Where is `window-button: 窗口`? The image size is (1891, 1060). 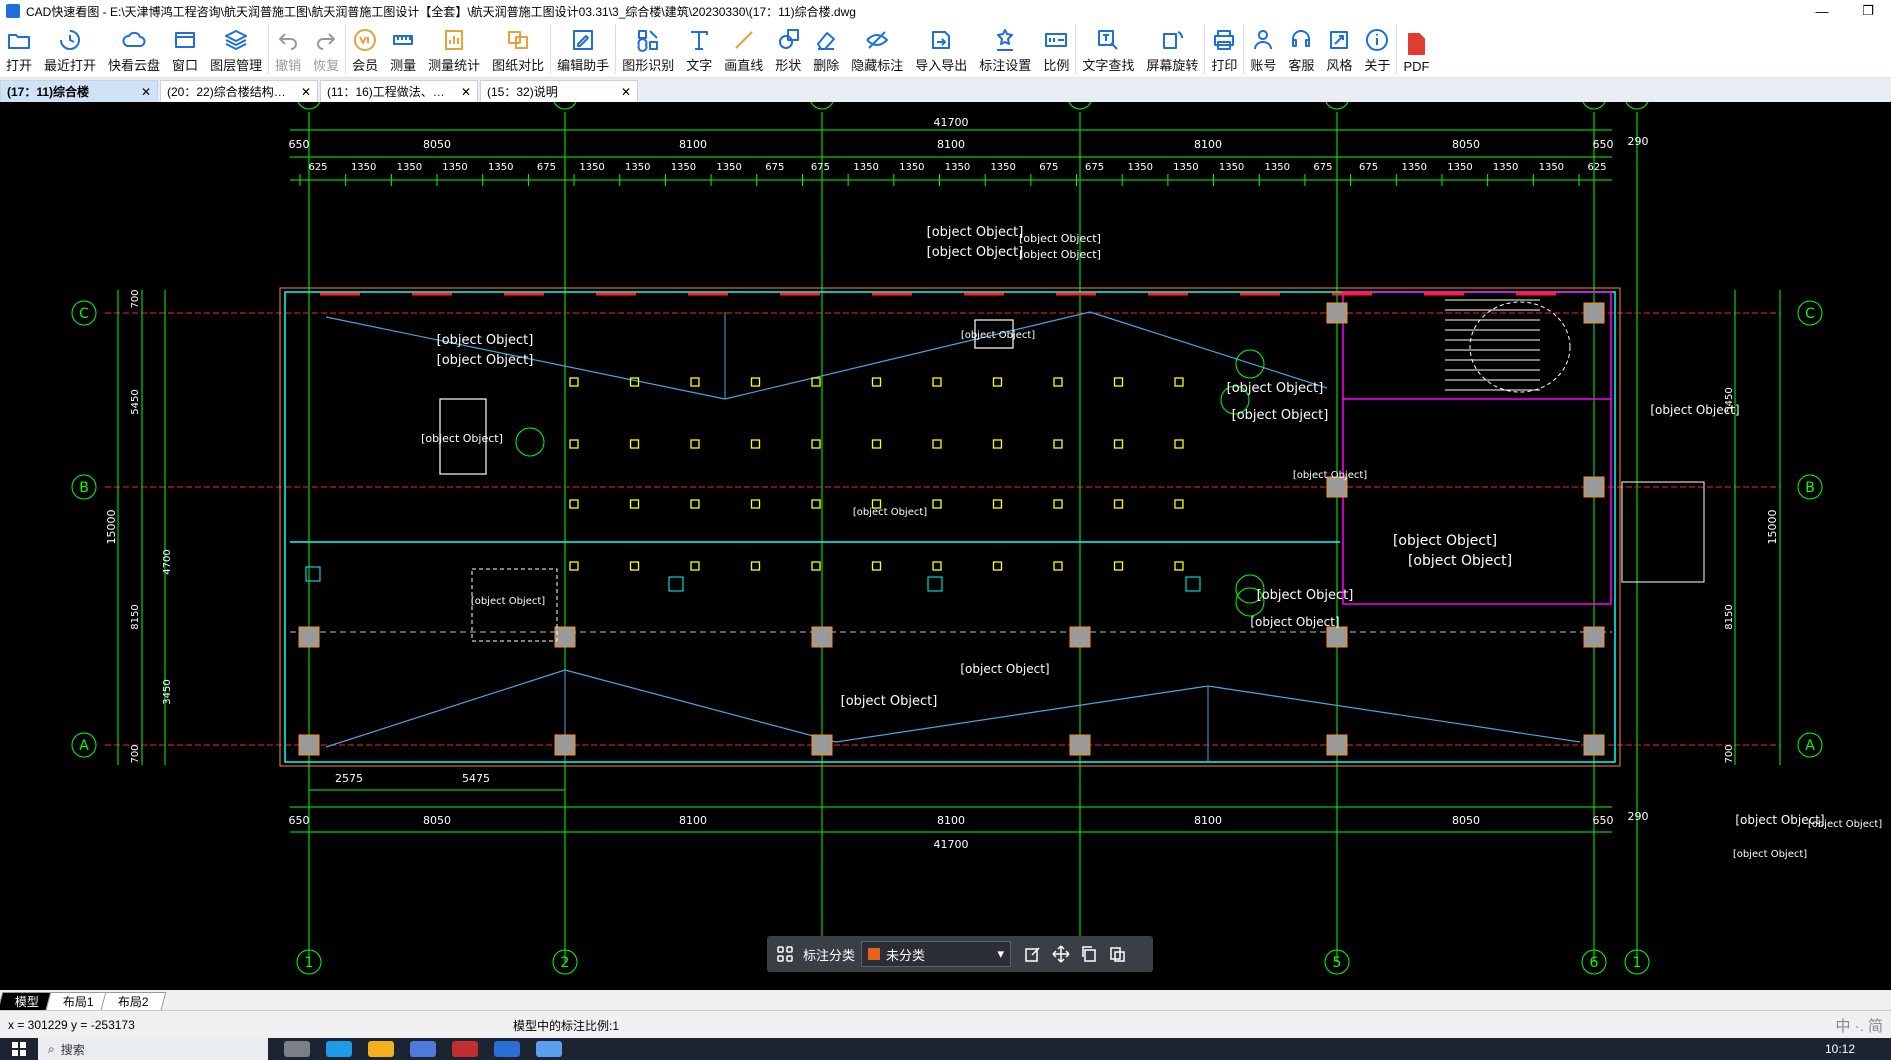 window-button: 窗口 is located at coordinates (185, 49).